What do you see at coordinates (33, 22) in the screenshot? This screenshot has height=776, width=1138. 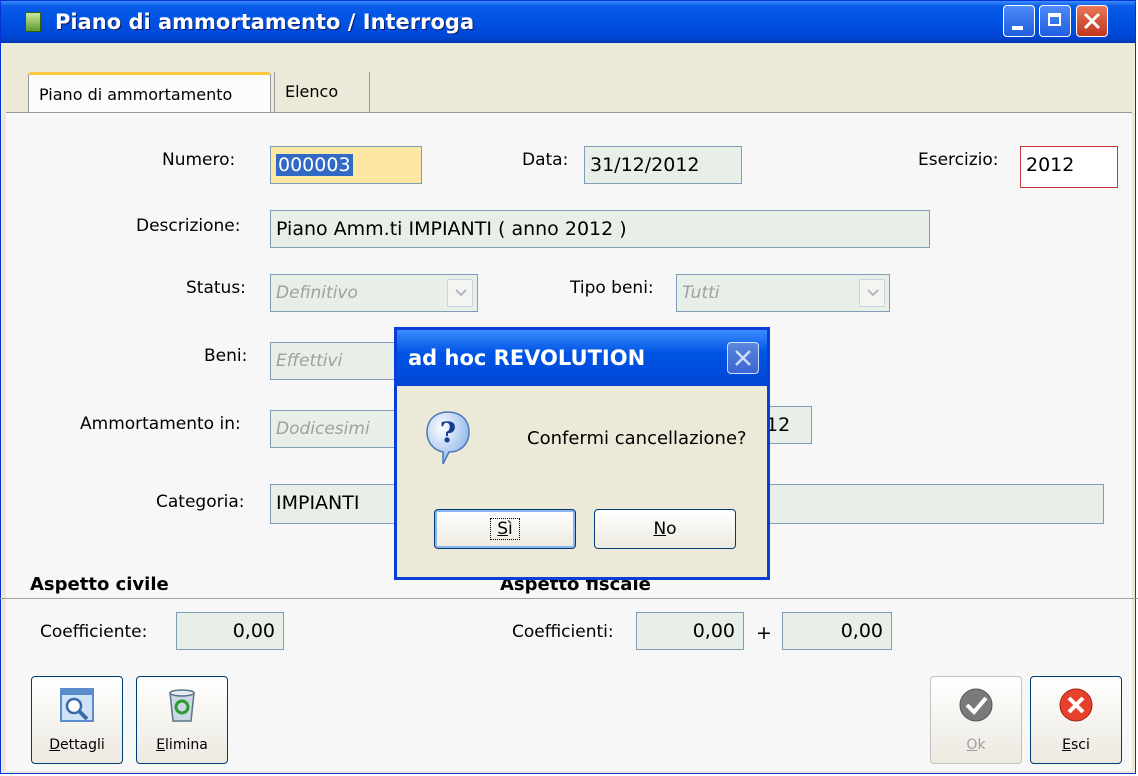 I see `window-app-icon` at bounding box center [33, 22].